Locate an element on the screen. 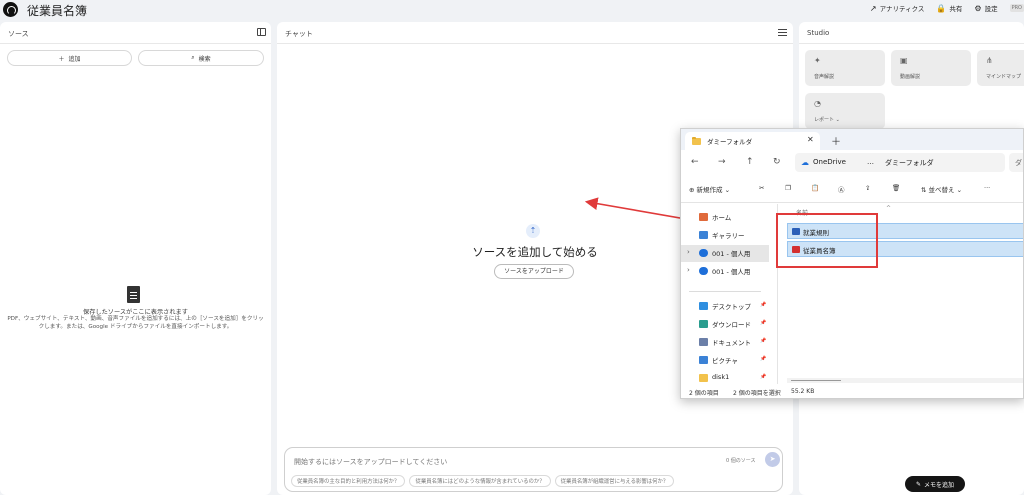 The image size is (1024, 495). up-arrow-icon: ↑ is located at coordinates (750, 162).